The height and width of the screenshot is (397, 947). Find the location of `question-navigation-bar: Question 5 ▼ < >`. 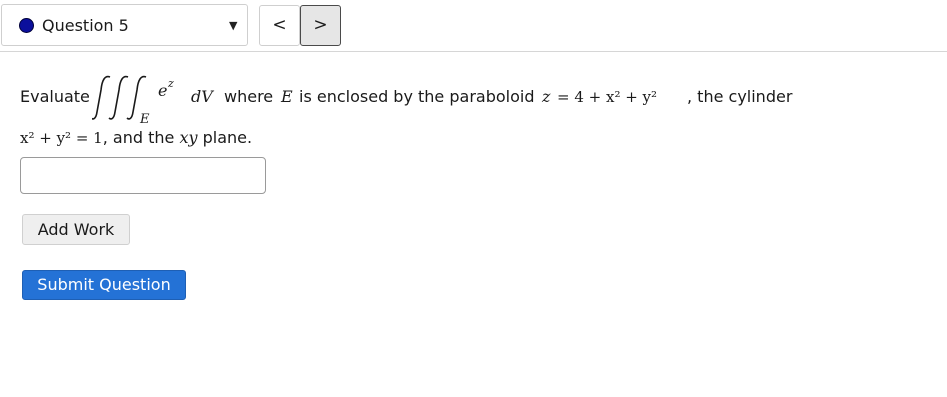

question-navigation-bar: Question 5 ▼ < > is located at coordinates (473, 26).